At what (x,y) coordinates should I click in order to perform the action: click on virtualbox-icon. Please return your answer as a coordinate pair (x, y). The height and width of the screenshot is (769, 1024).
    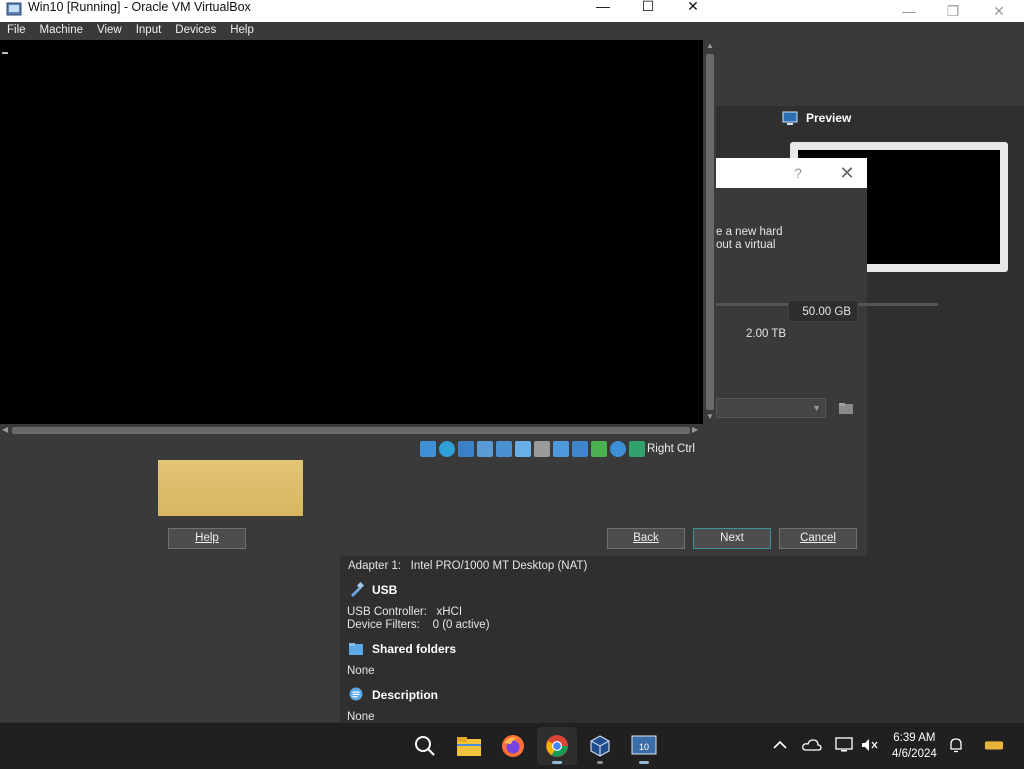
    Looking at the image, I should click on (600, 746).